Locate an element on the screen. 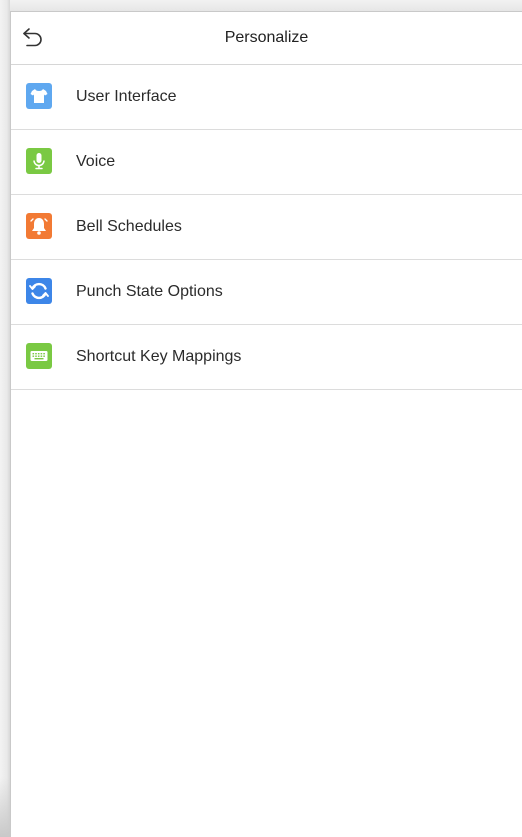 This screenshot has height=837, width=522. menu-item-punch-state-options: Punch State Options is located at coordinates (266, 292).